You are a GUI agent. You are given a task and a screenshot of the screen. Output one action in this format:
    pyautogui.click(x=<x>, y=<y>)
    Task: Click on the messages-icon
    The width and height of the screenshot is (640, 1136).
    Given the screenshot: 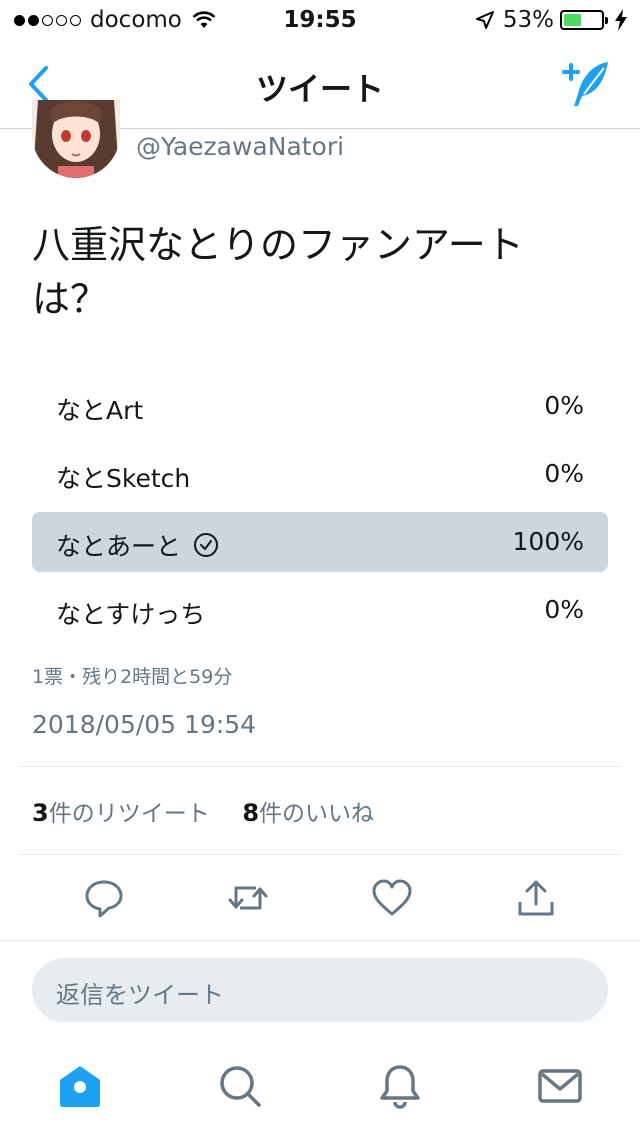 What is the action you would take?
    pyautogui.click(x=560, y=1086)
    